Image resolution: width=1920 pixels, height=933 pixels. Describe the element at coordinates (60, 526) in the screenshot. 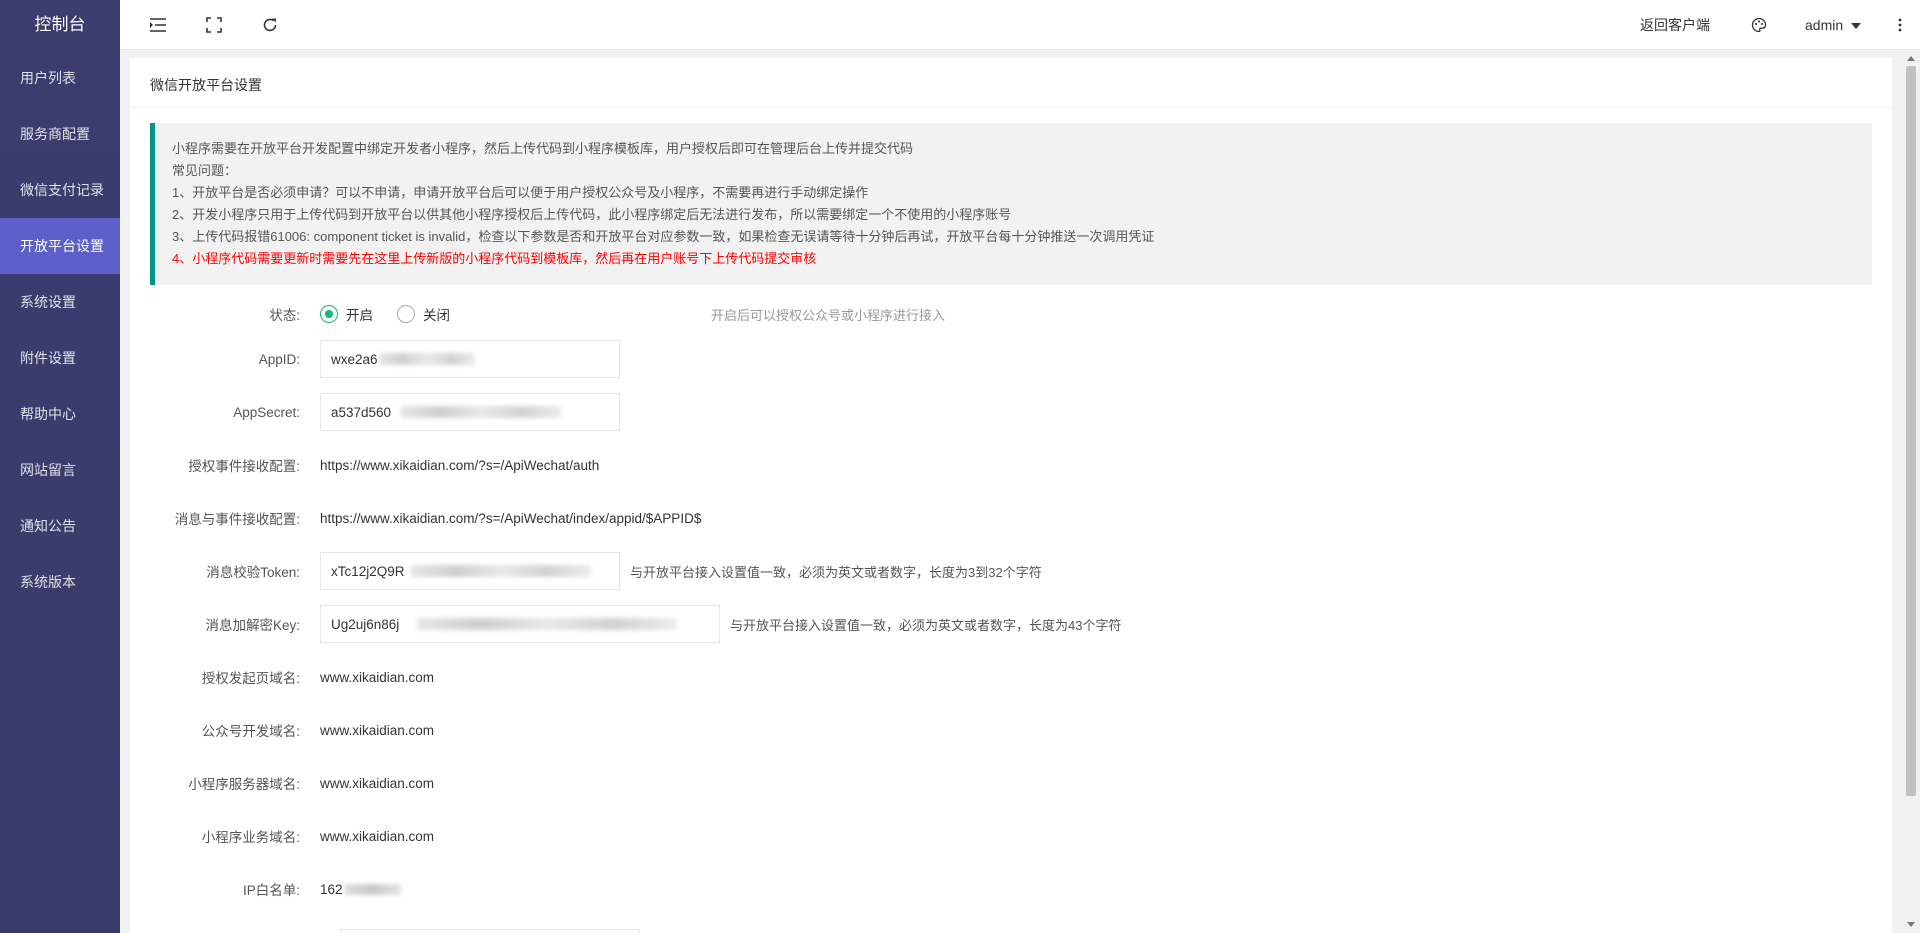

I see `sidebar-item-announcements: 通知公告` at that location.